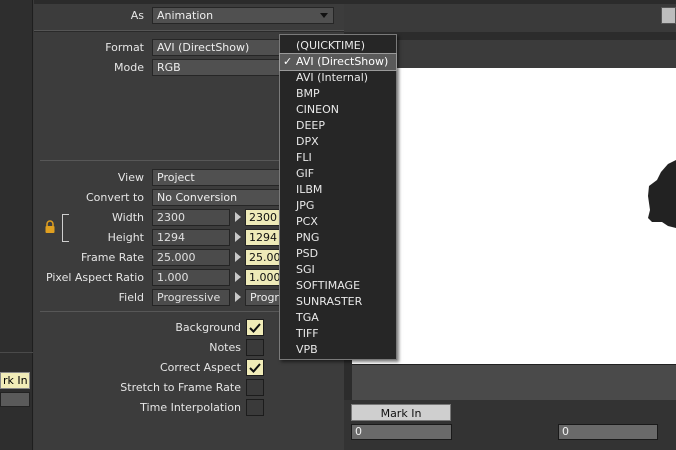 The width and height of the screenshot is (676, 450). I want to click on lock-icon, so click(50, 227).